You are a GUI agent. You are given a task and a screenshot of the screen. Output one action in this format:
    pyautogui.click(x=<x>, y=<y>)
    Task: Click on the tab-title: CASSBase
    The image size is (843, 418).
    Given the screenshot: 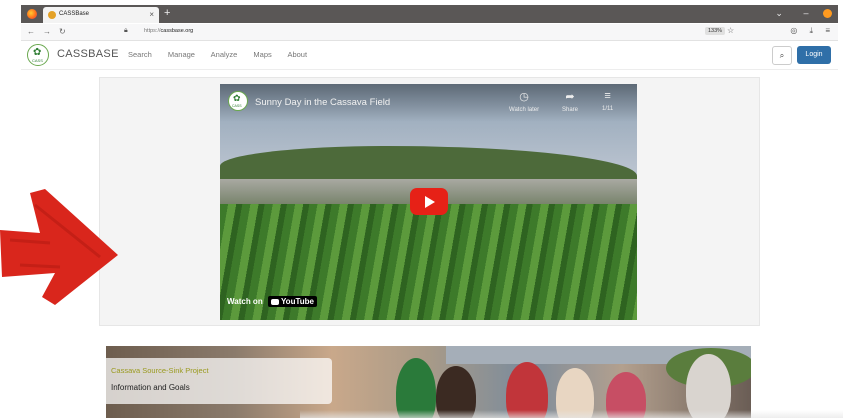 What is the action you would take?
    pyautogui.click(x=74, y=14)
    